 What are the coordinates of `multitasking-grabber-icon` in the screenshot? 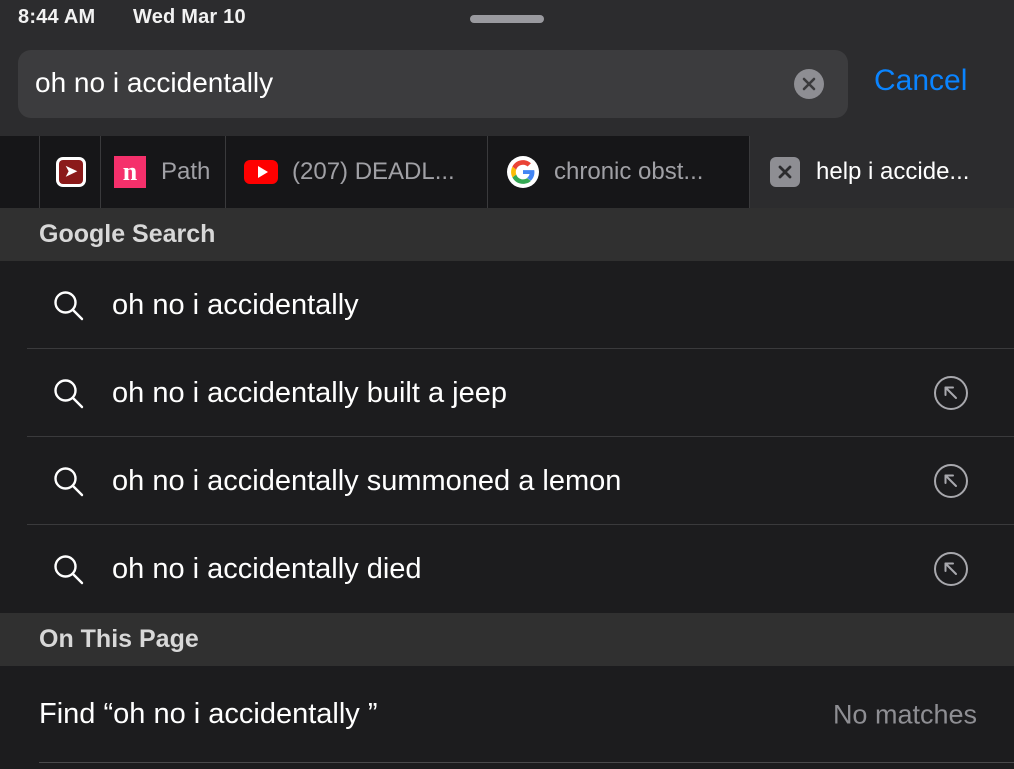 It's located at (507, 19).